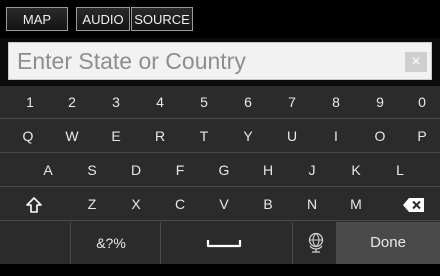  I want to click on key-u: U, so click(292, 136).